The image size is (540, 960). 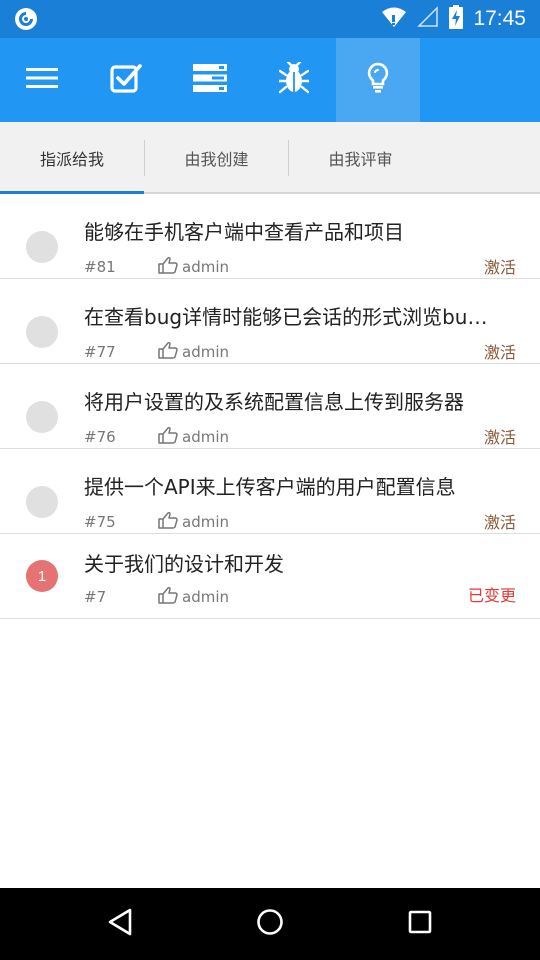 I want to click on checkbox-task-icon, so click(x=126, y=80).